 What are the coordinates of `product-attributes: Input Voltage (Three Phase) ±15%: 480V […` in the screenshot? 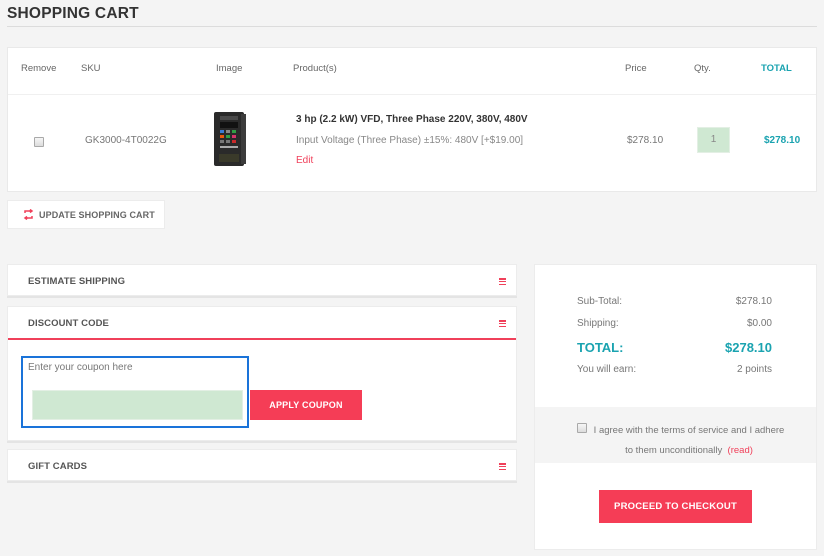 It's located at (410, 140).